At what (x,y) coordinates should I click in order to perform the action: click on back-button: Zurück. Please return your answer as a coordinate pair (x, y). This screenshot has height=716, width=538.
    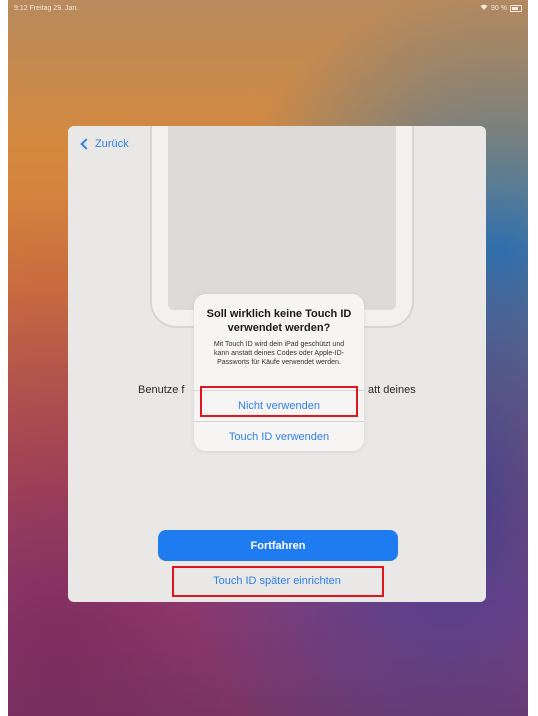
    Looking at the image, I should click on (104, 144).